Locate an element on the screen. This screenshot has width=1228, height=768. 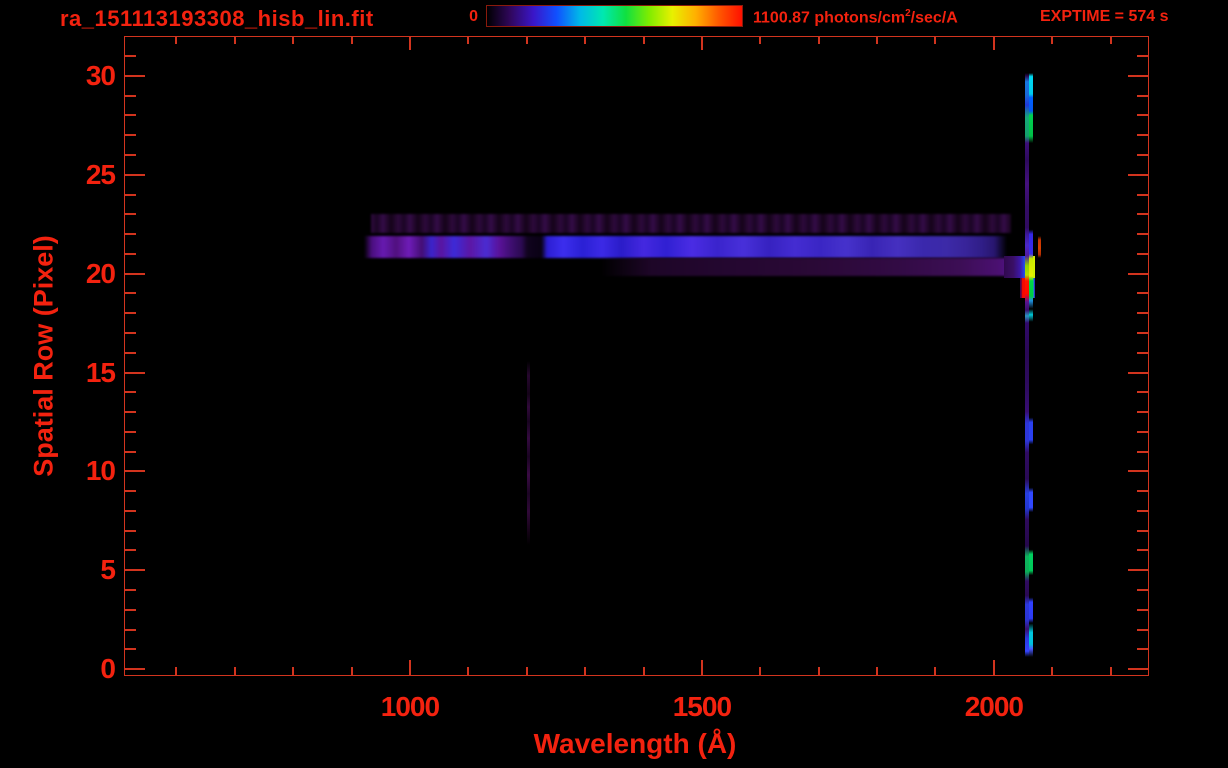
y-tick-label: 10 is located at coordinates (100, 471).